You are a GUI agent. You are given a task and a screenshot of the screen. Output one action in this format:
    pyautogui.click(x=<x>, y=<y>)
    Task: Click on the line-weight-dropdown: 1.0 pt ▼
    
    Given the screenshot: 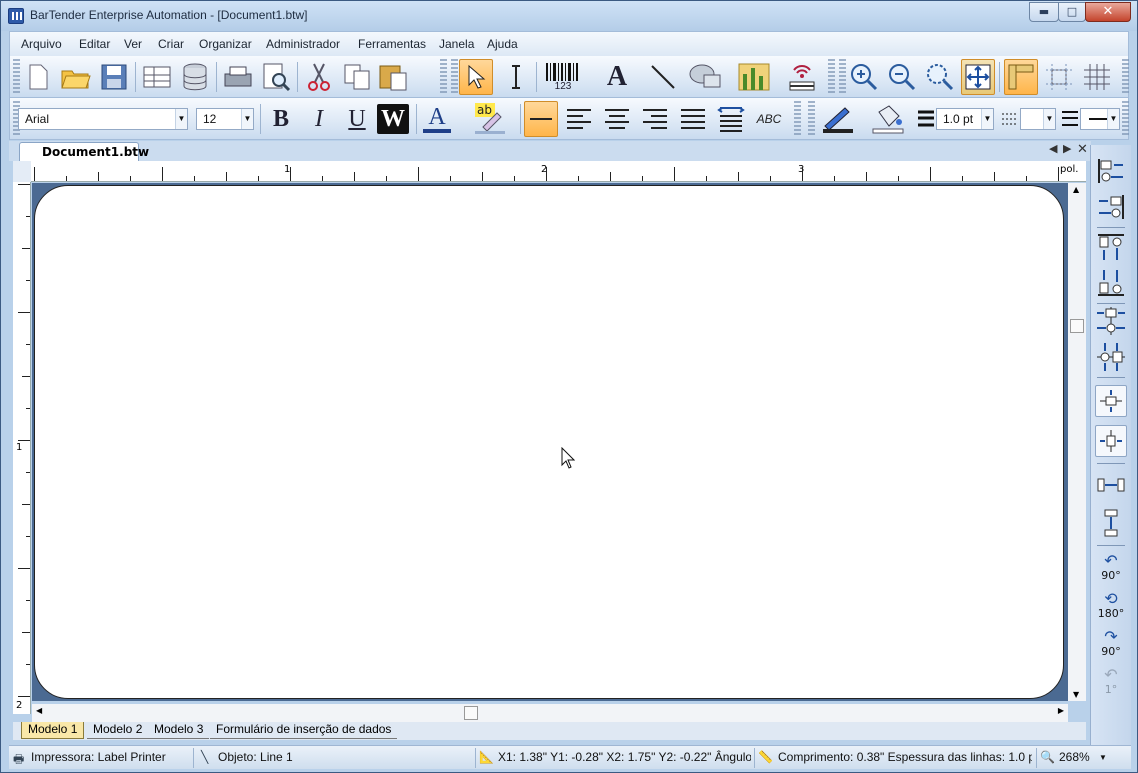 What is the action you would take?
    pyautogui.click(x=965, y=119)
    